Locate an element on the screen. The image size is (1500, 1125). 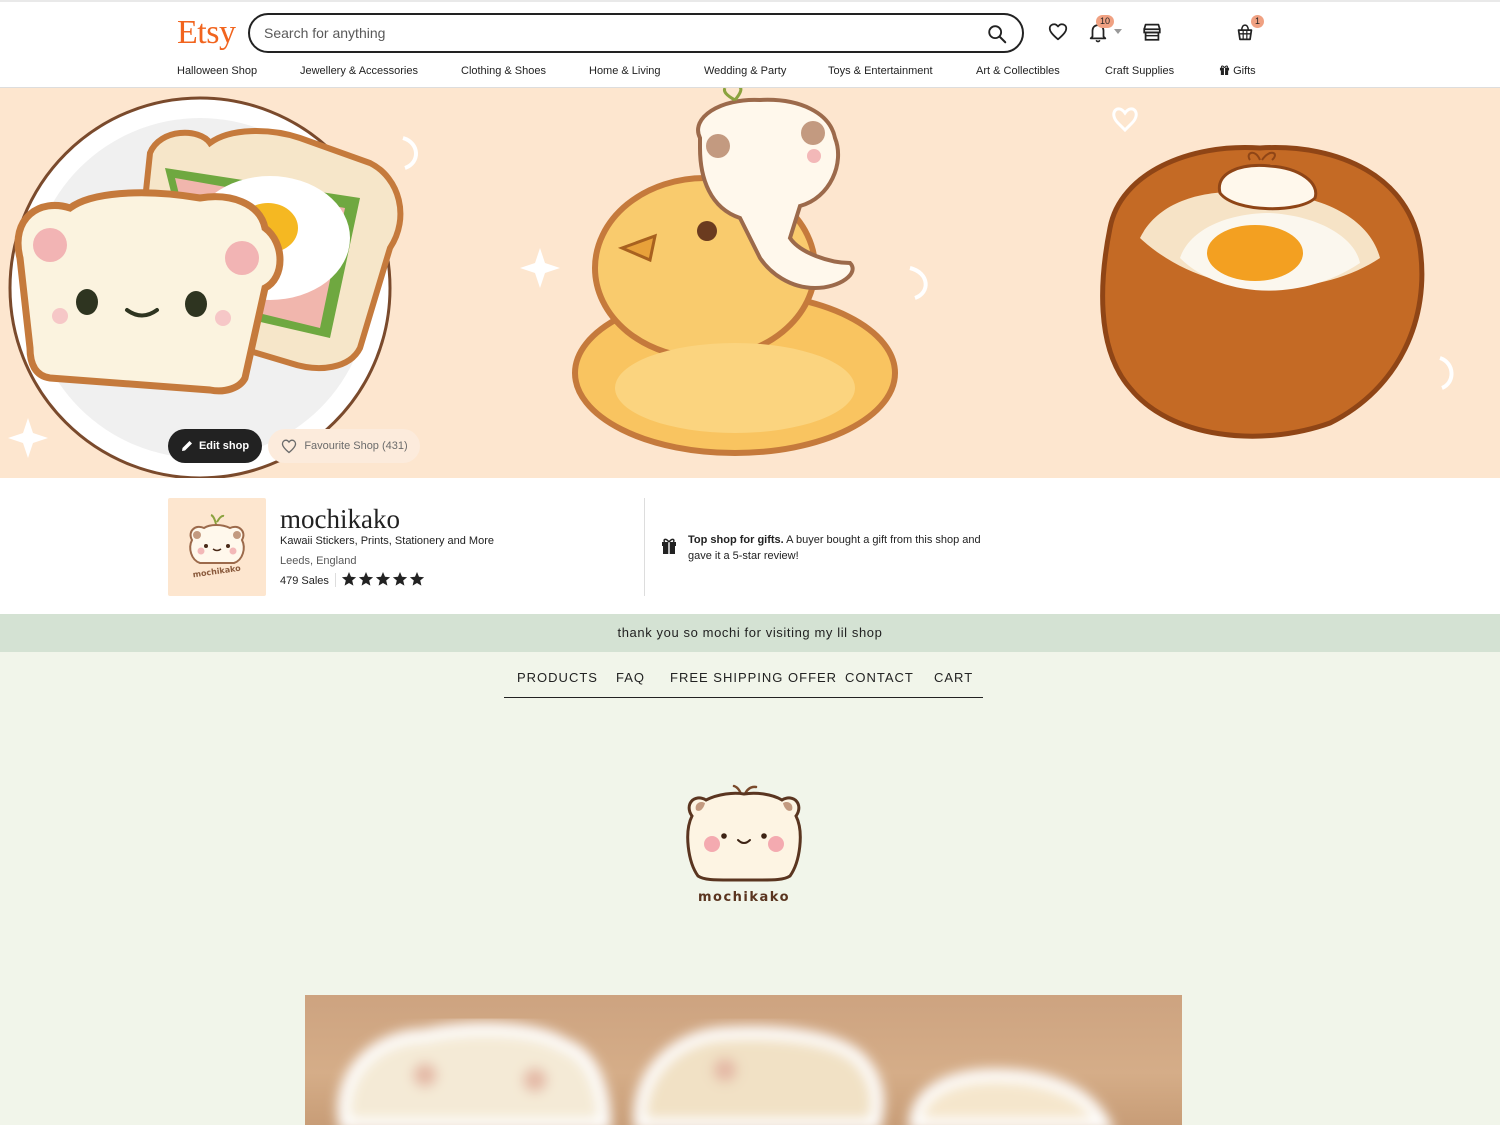
shop-name: mochikako is located at coordinates (340, 519).